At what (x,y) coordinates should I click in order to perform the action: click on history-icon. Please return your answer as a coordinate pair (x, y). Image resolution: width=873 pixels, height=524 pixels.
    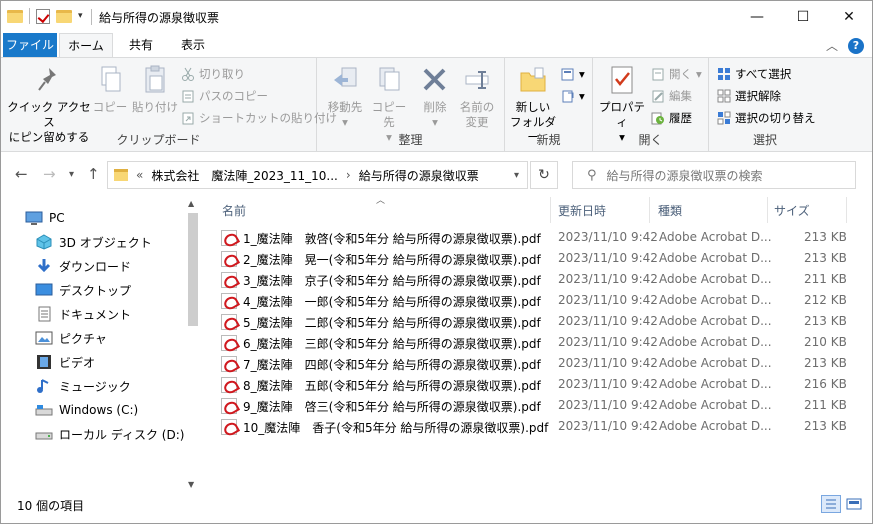
    Looking at the image, I should click on (658, 118).